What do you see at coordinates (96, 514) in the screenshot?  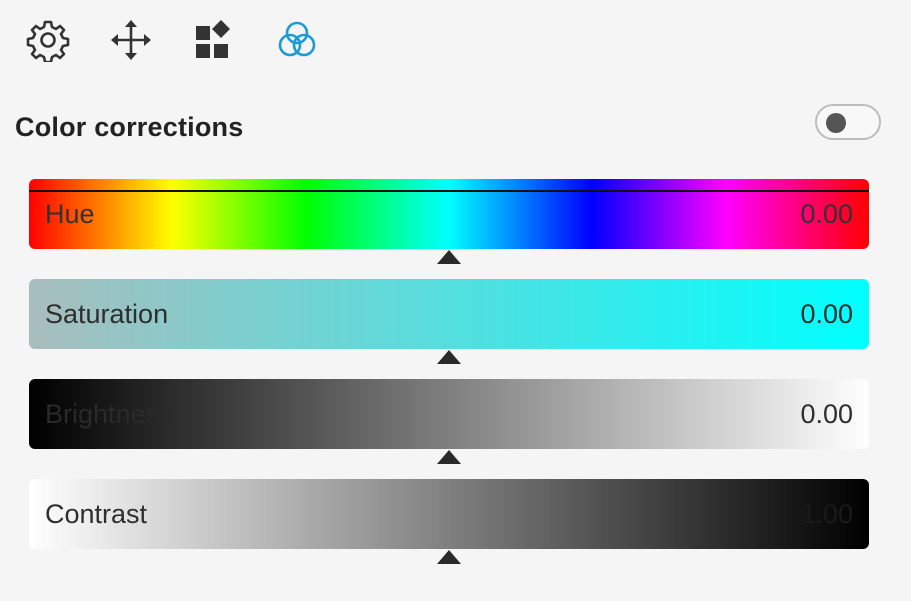 I see `contrast-label: Contrast` at bounding box center [96, 514].